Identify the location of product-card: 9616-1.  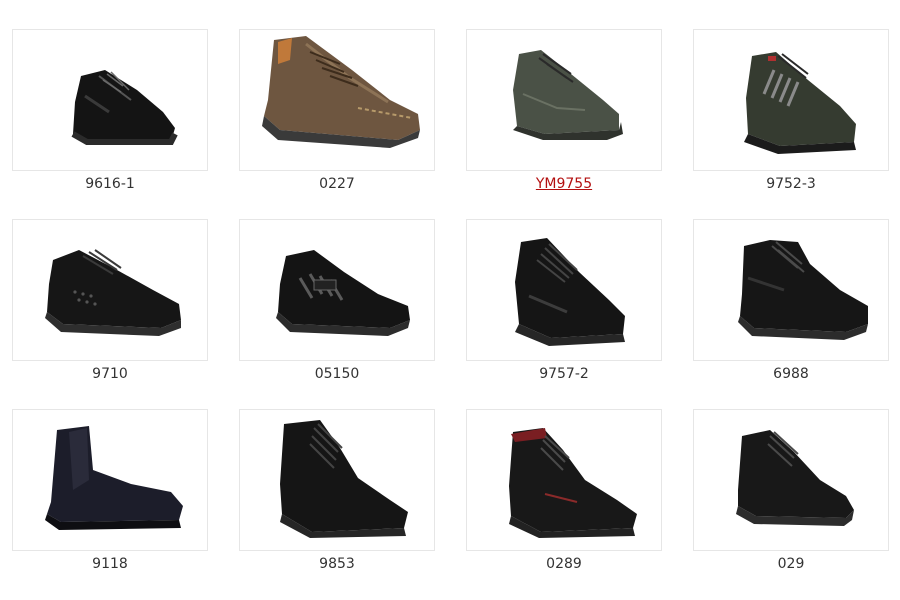
(110, 115).